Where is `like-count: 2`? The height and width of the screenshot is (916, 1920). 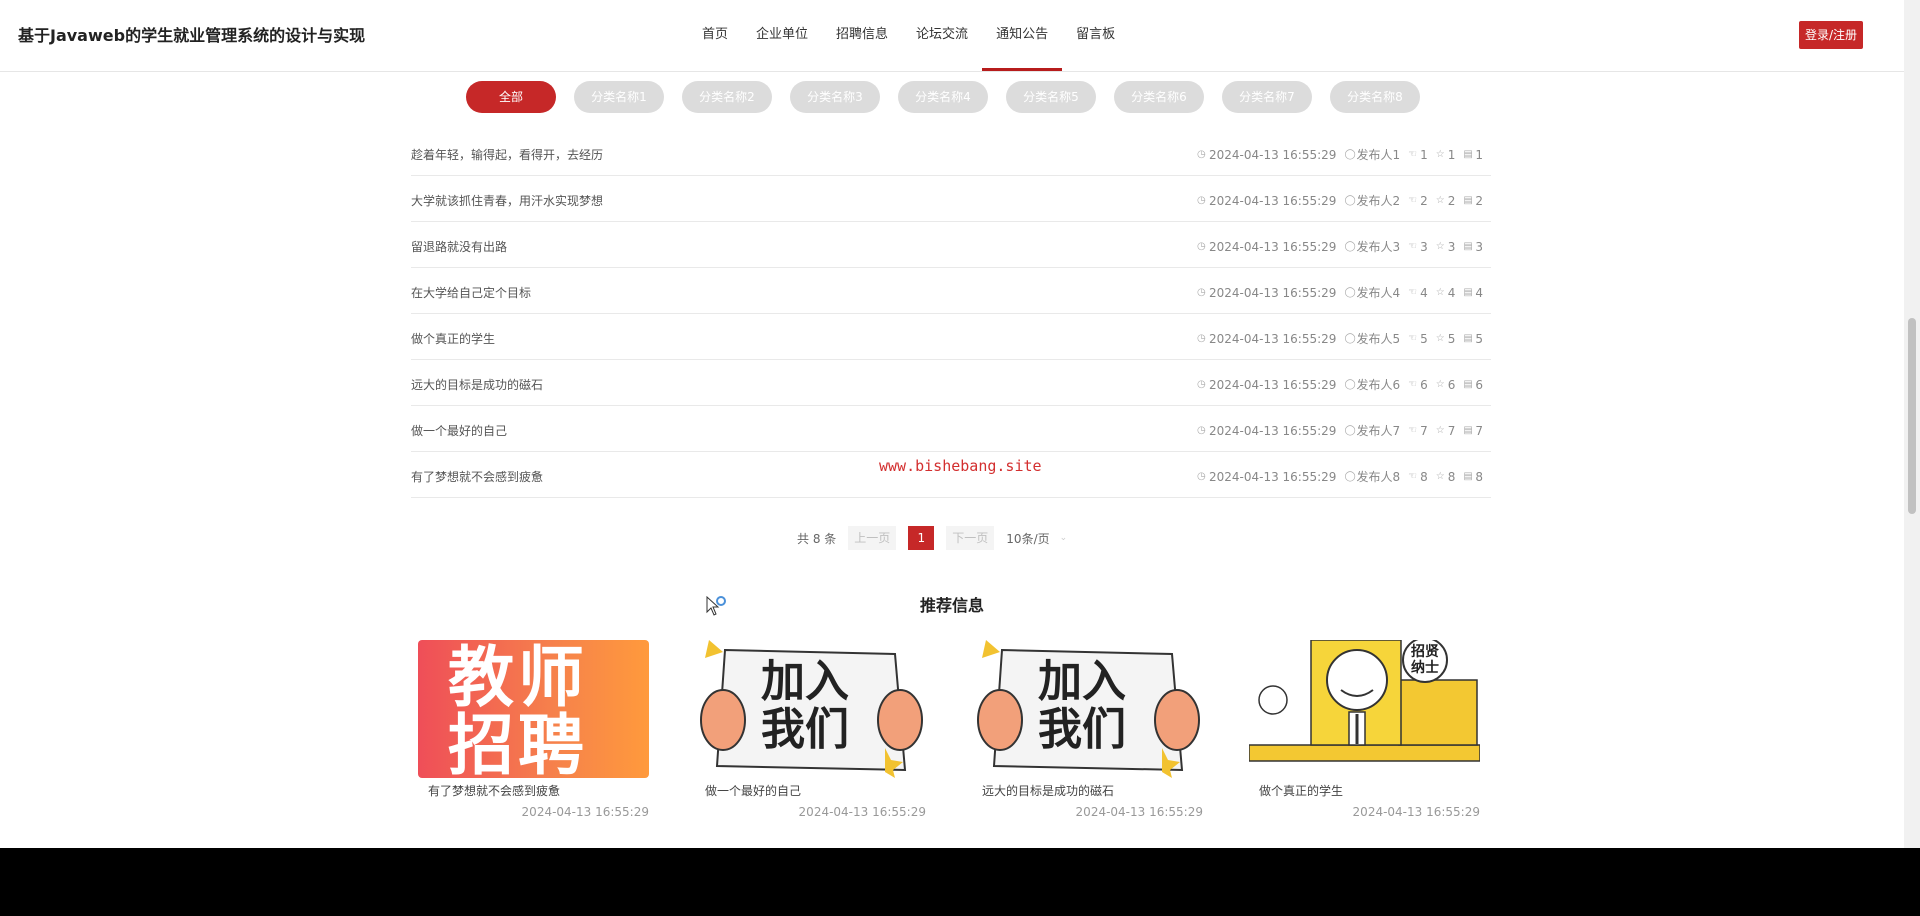 like-count: 2 is located at coordinates (1424, 200).